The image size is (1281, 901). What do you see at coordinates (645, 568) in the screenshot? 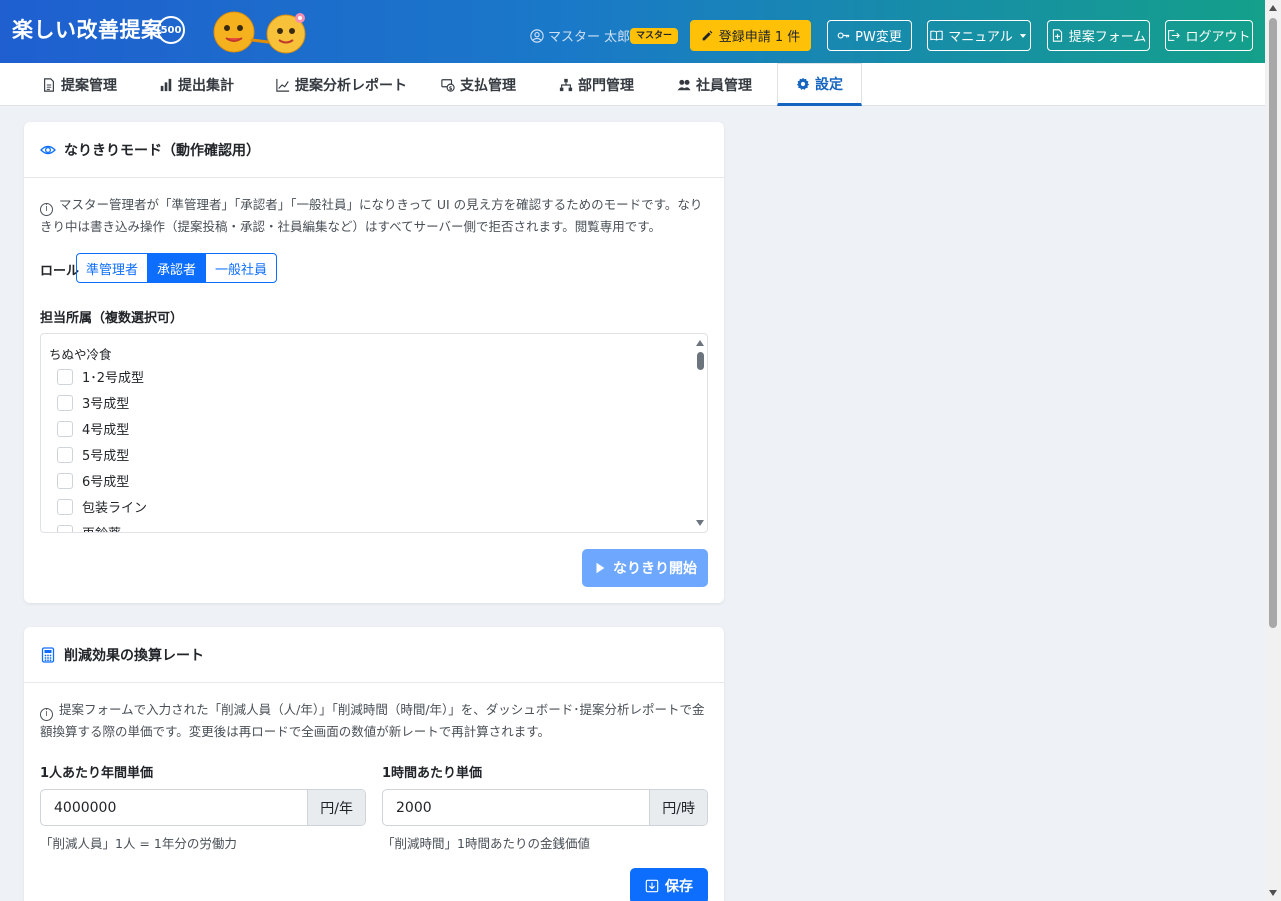
I see `start-impersonation-button: なりきり開始` at bounding box center [645, 568].